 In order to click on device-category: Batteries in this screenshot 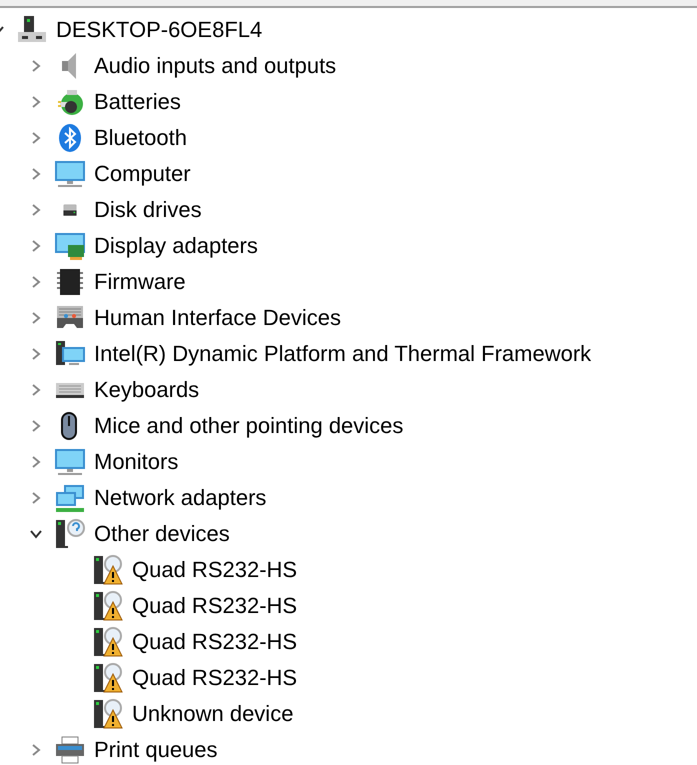, I will do `click(137, 102)`.